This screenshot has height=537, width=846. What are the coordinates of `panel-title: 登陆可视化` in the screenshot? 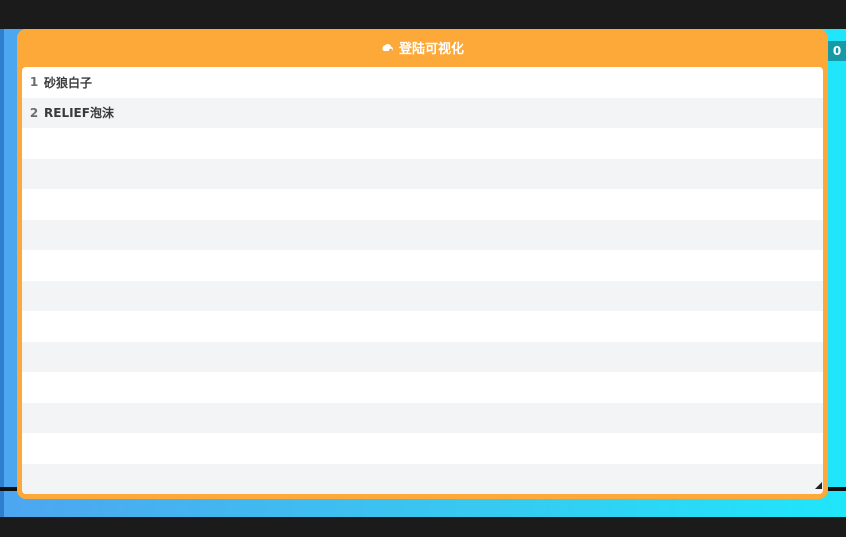 It's located at (431, 49).